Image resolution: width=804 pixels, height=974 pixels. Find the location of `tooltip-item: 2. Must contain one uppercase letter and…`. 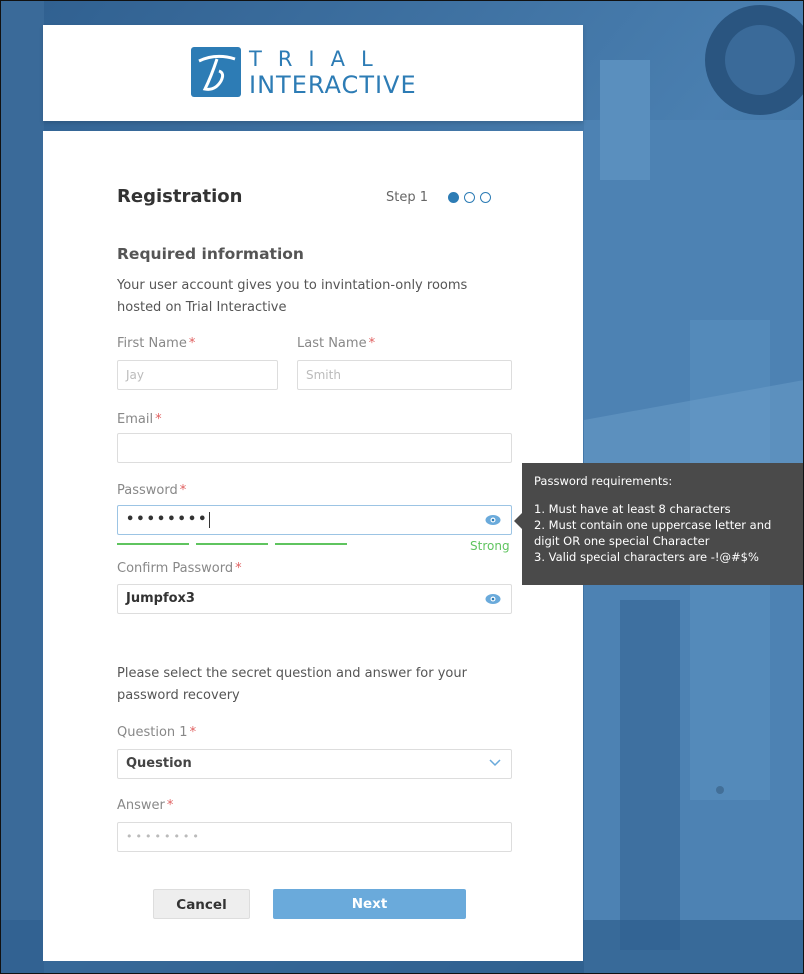

tooltip-item: 2. Must contain one uppercase letter and… is located at coordinates (653, 533).